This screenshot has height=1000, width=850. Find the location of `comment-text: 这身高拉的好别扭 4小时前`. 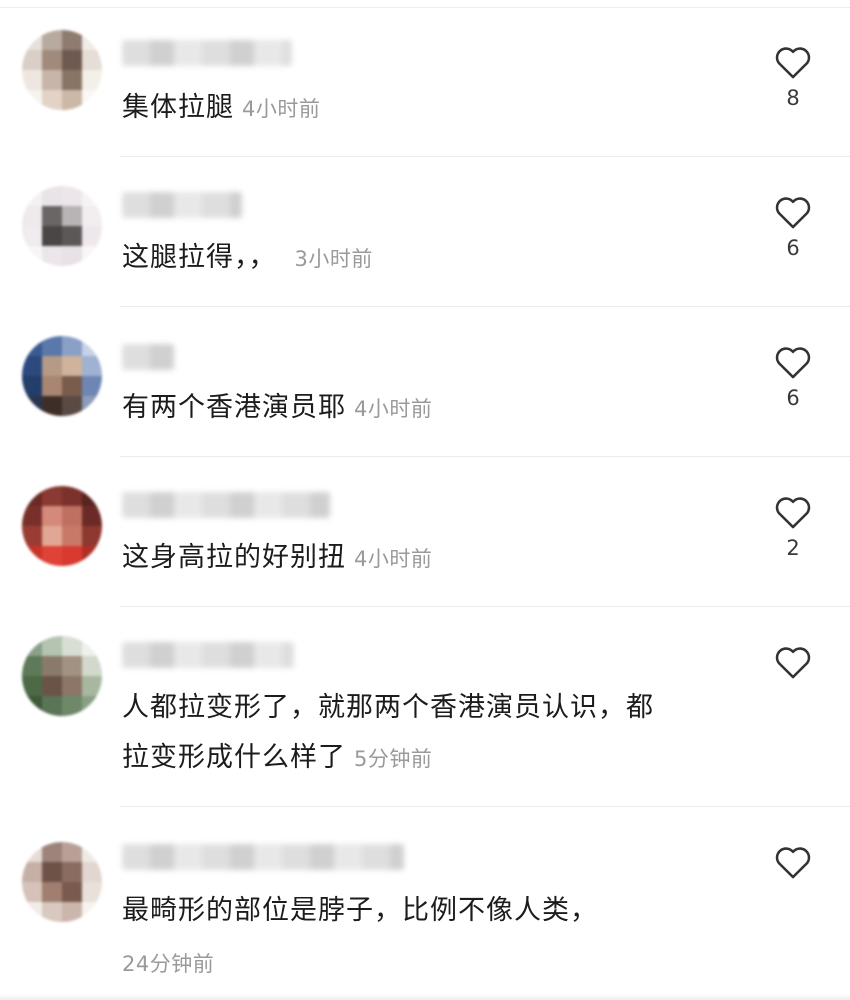

comment-text: 这身高拉的好别扭 4小时前 is located at coordinates (432, 558).